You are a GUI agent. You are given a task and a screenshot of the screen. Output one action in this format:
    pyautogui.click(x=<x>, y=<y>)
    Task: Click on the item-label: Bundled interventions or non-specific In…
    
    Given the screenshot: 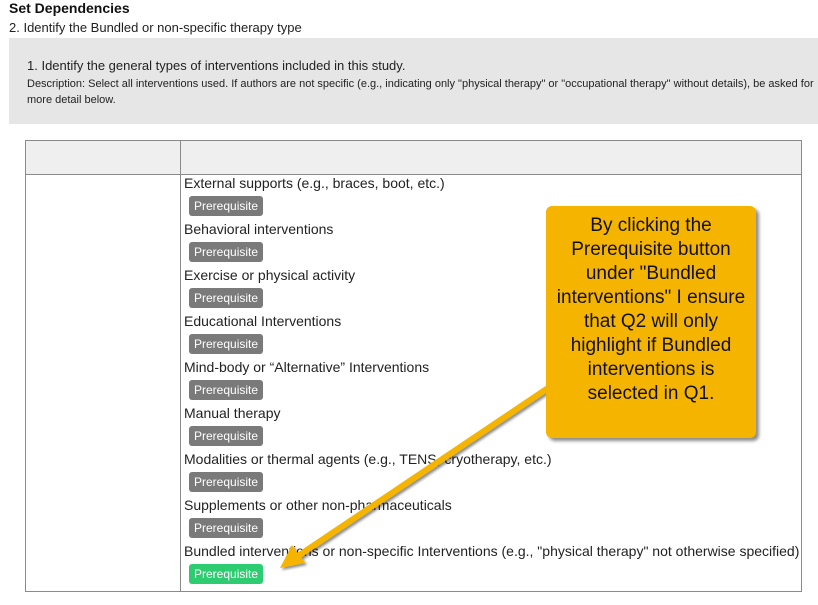 What is the action you would take?
    pyautogui.click(x=492, y=551)
    